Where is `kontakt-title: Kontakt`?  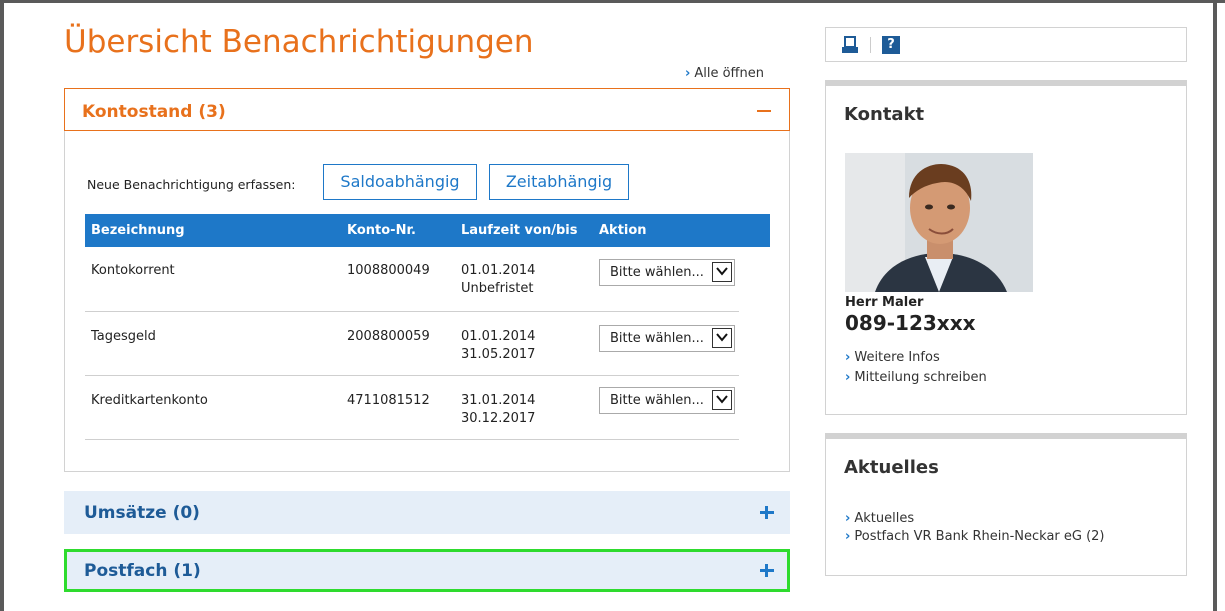 kontakt-title: Kontakt is located at coordinates (884, 114).